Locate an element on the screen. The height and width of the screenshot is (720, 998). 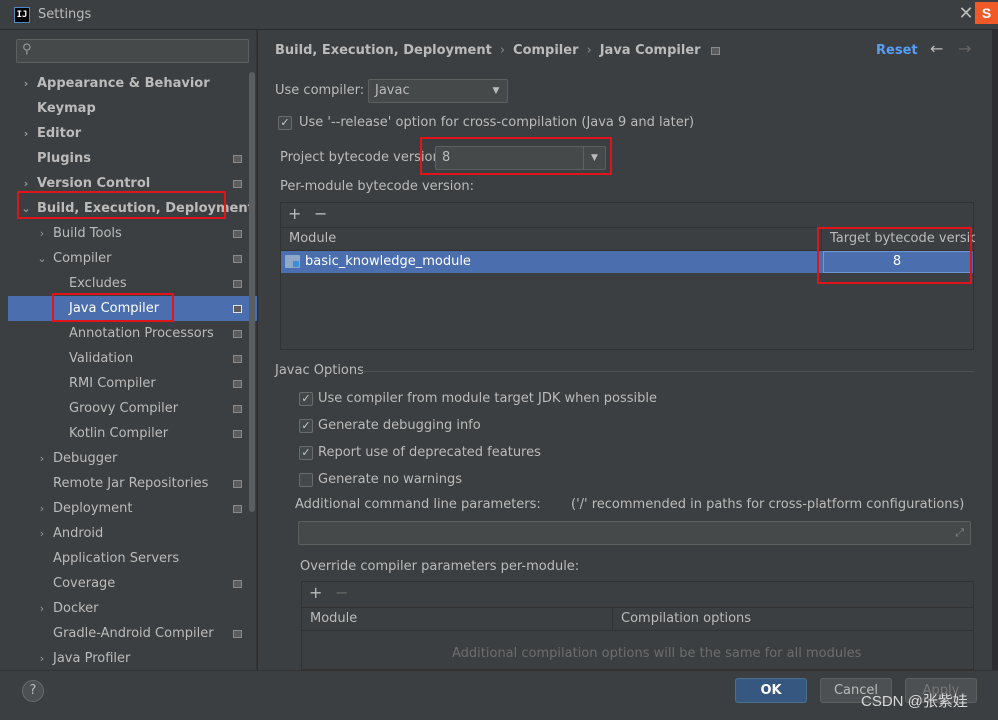
sidebar-item: RMI Compiler is located at coordinates (132, 383).